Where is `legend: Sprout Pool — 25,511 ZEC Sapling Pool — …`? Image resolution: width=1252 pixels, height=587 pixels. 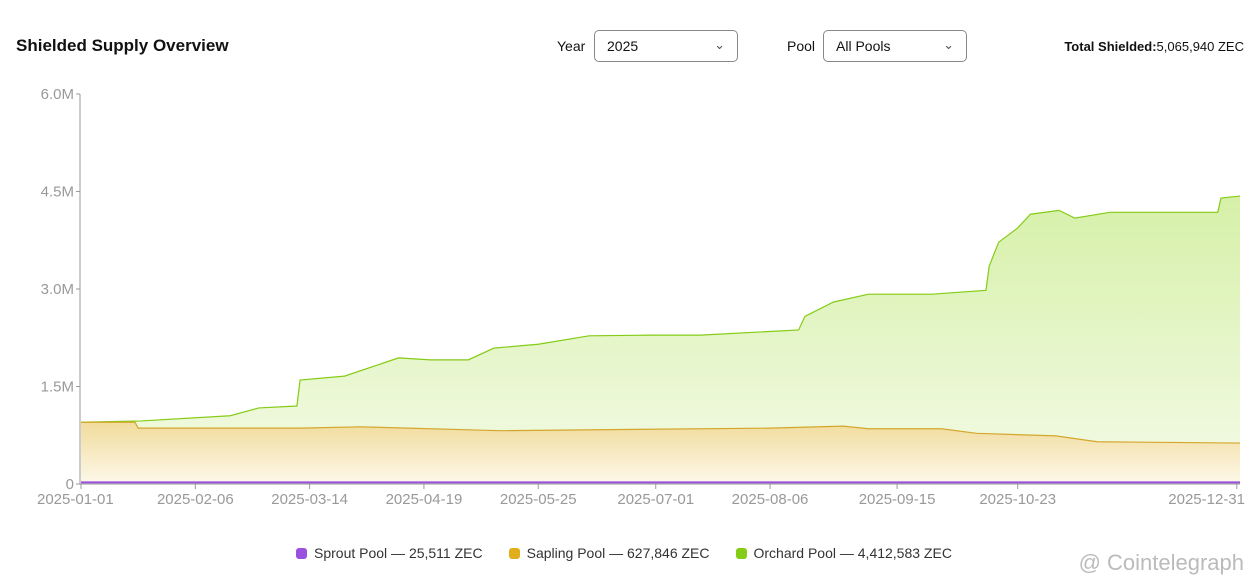 legend: Sprout Pool — 25,511 ZEC Sapling Pool — … is located at coordinates (624, 553).